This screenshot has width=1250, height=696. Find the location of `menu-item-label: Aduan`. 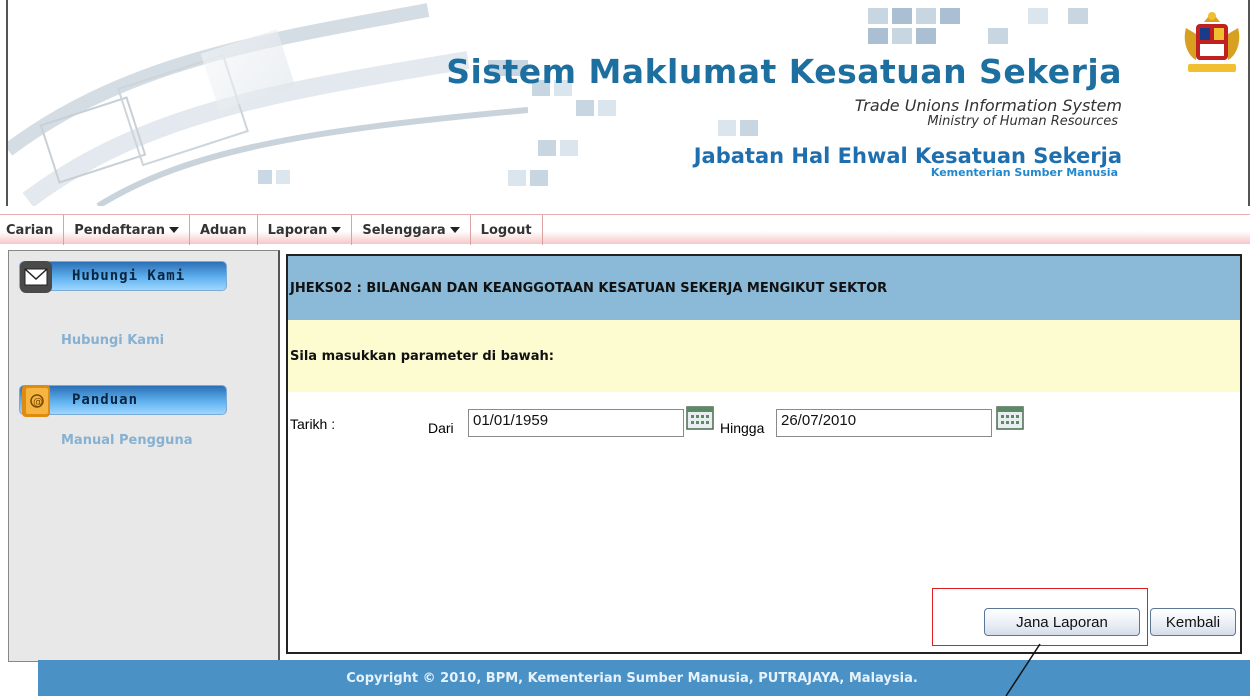

menu-item-label: Aduan is located at coordinates (223, 230).